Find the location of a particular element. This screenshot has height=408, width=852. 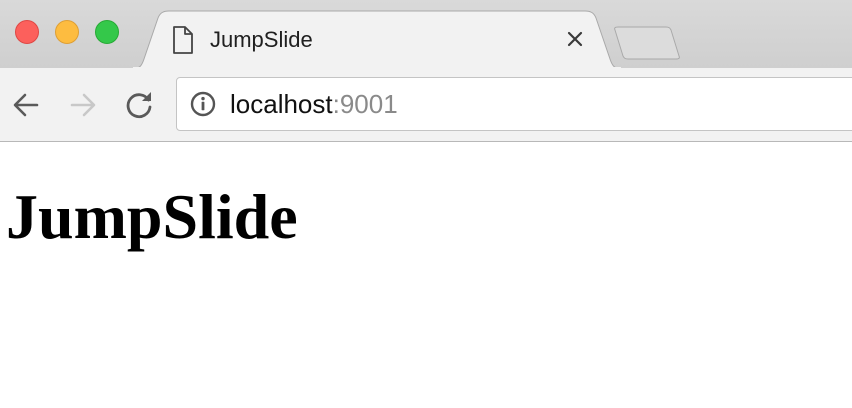

forward-button is located at coordinates (83, 105).